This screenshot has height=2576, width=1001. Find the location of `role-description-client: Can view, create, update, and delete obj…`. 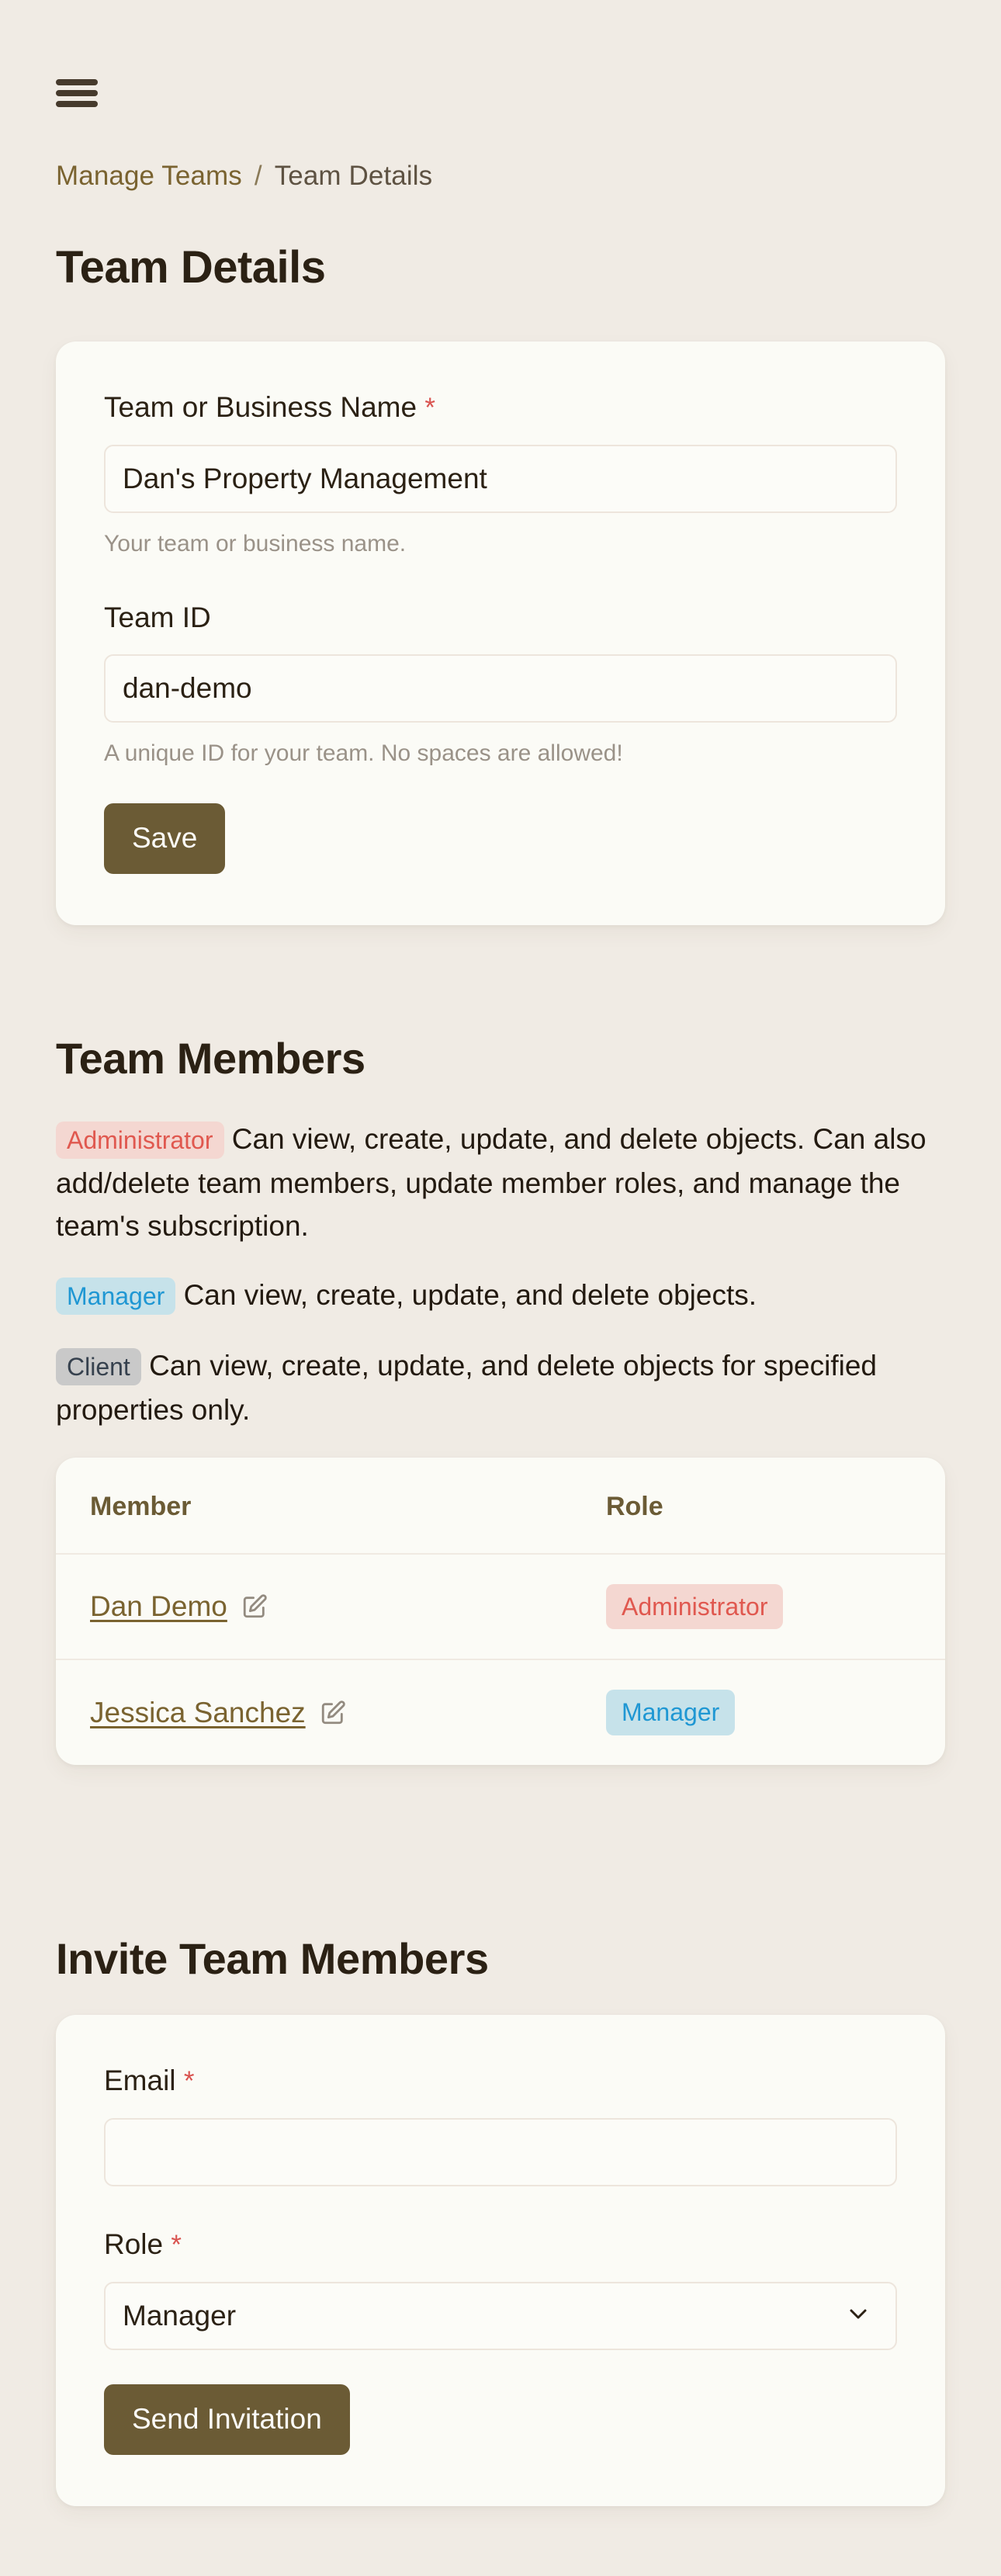

role-description-client: Can view, create, update, and delete obj… is located at coordinates (467, 1388).